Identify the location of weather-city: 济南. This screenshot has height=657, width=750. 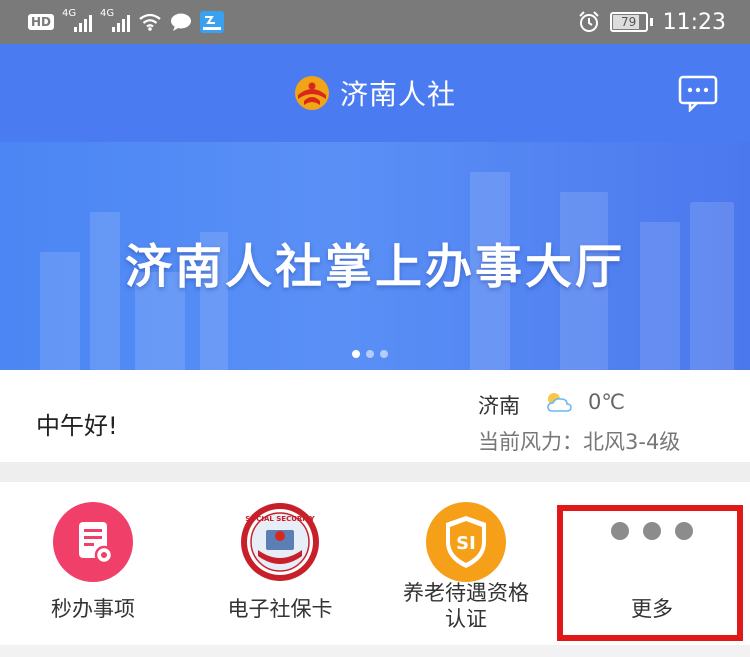
(499, 406).